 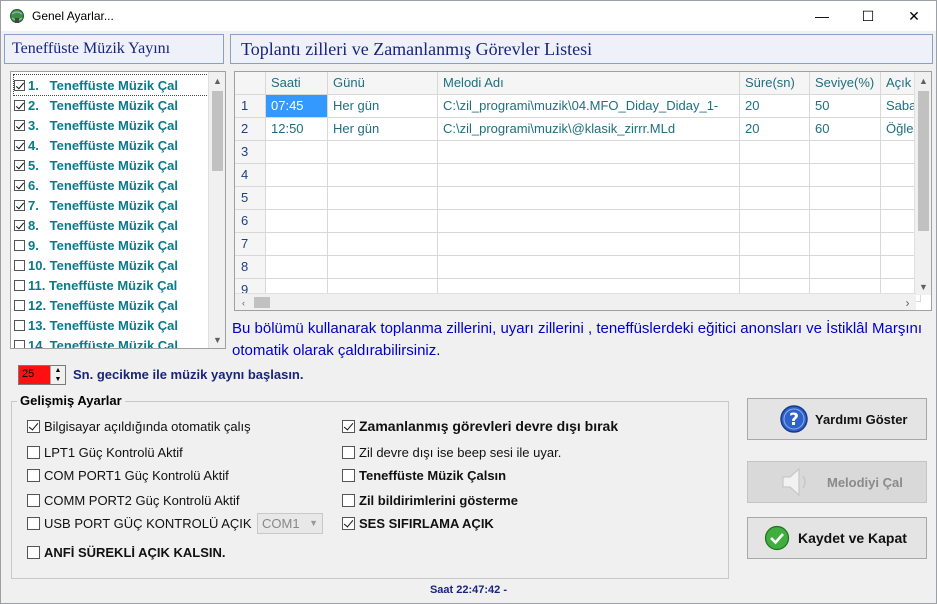 I want to click on grid-scroll-right-icon: ›, so click(x=907, y=302).